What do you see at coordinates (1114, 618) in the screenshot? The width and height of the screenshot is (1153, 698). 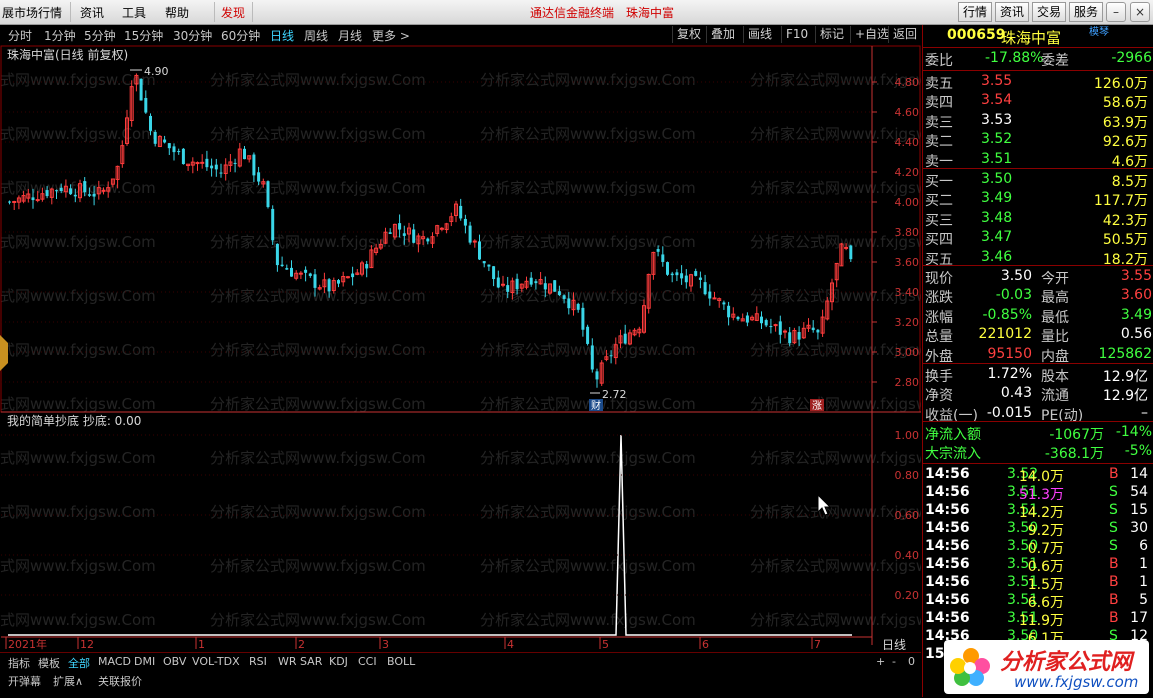 I see `tick-side: B` at bounding box center [1114, 618].